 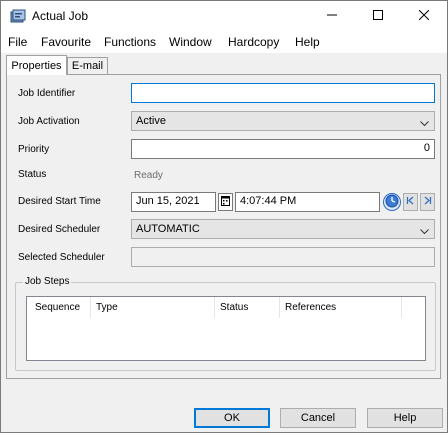 I want to click on menu-window: Window, so click(x=190, y=42).